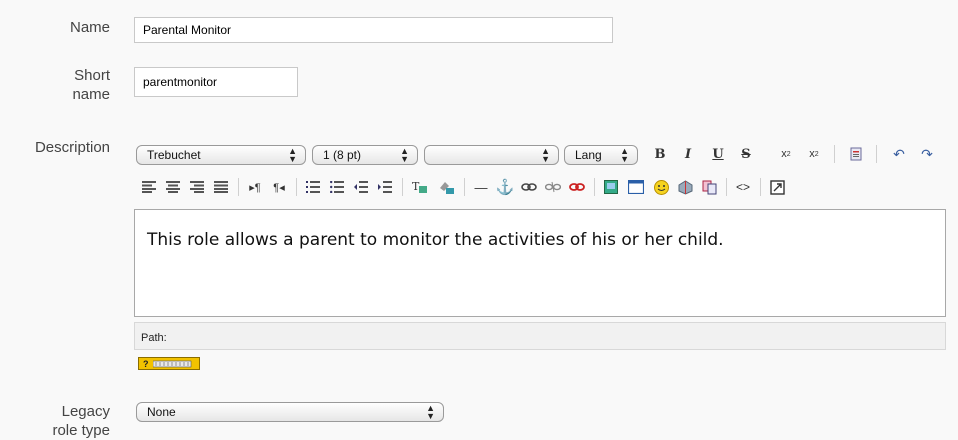 The height and width of the screenshot is (440, 958). Describe the element at coordinates (174, 155) in the screenshot. I see `font-family-value: Trebuchet` at that location.